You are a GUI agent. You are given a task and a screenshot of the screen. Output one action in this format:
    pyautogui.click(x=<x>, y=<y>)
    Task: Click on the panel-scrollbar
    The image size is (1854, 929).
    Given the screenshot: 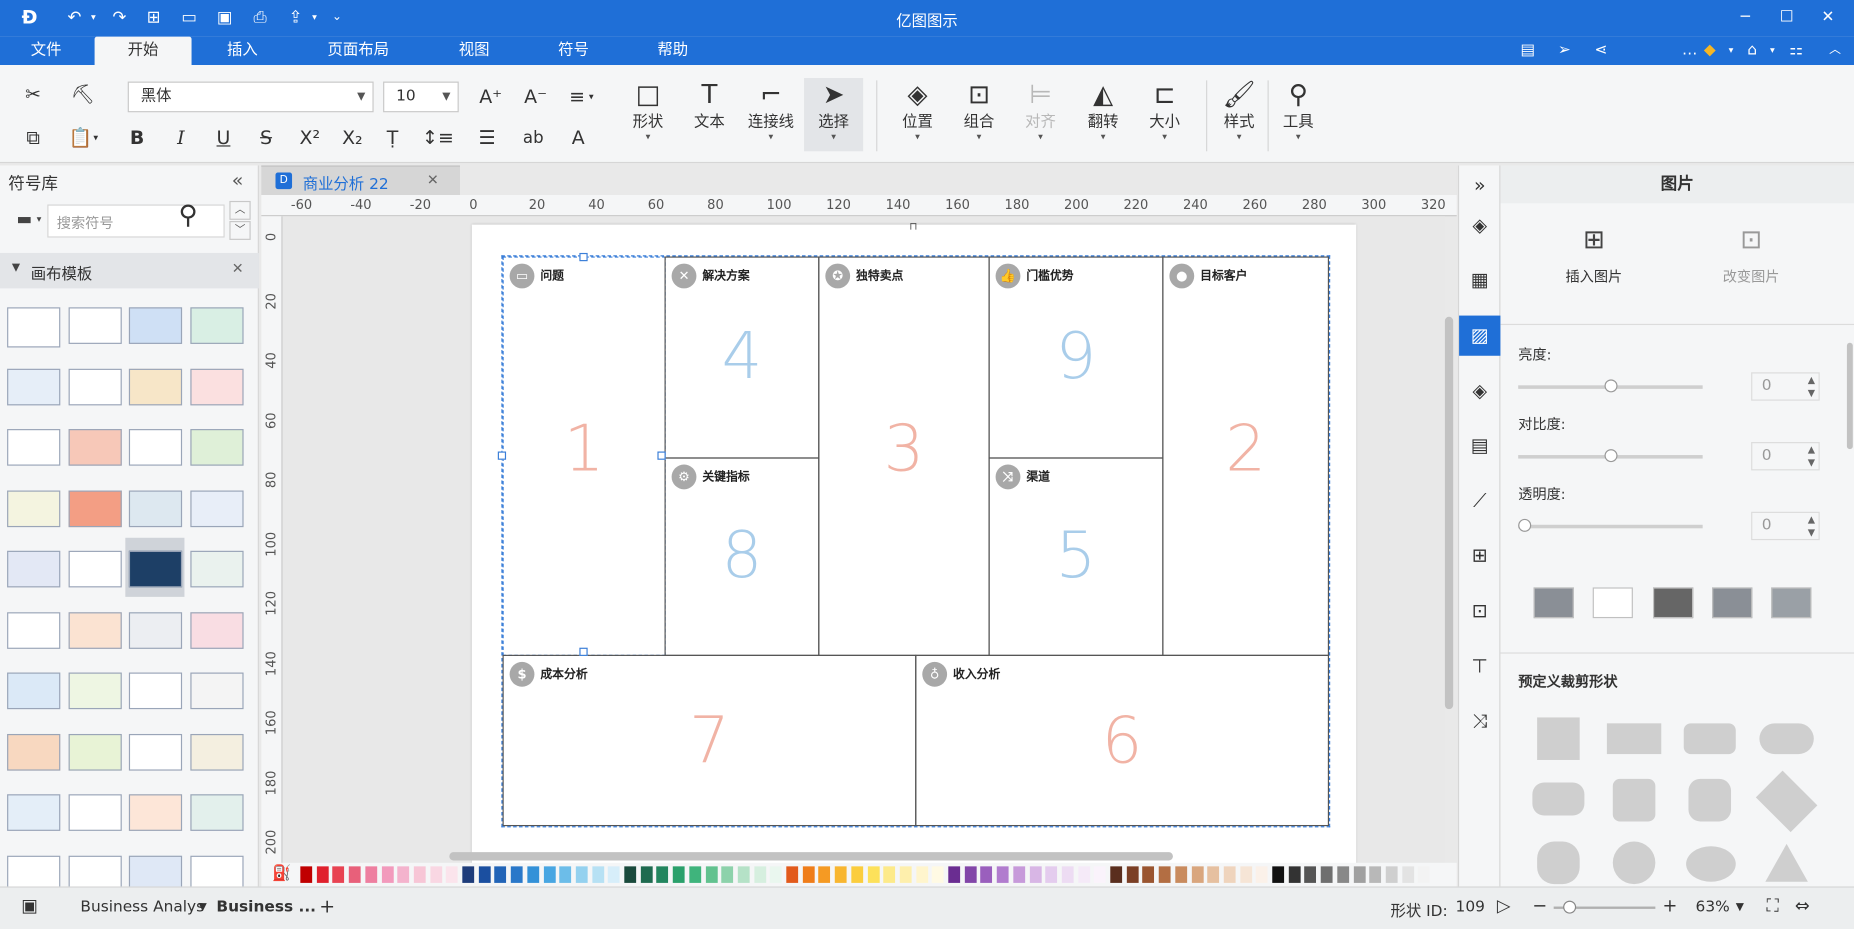 What is the action you would take?
    pyautogui.click(x=1849, y=396)
    